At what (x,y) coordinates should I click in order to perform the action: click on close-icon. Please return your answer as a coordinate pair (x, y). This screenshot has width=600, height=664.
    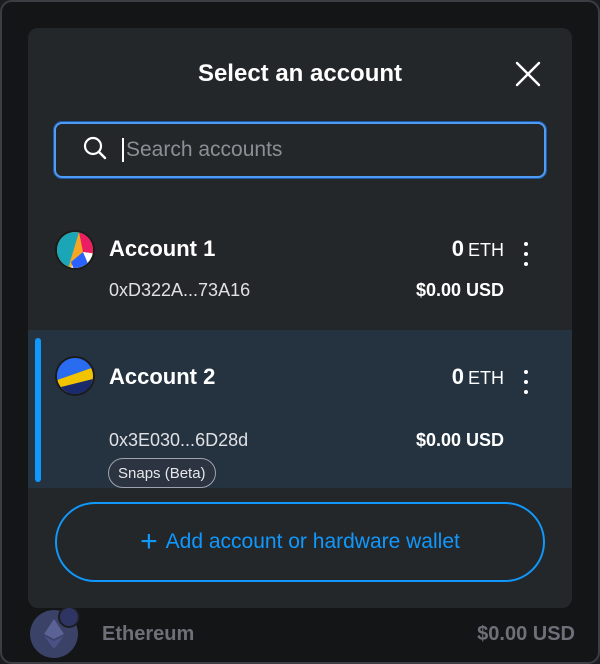
    Looking at the image, I should click on (528, 74).